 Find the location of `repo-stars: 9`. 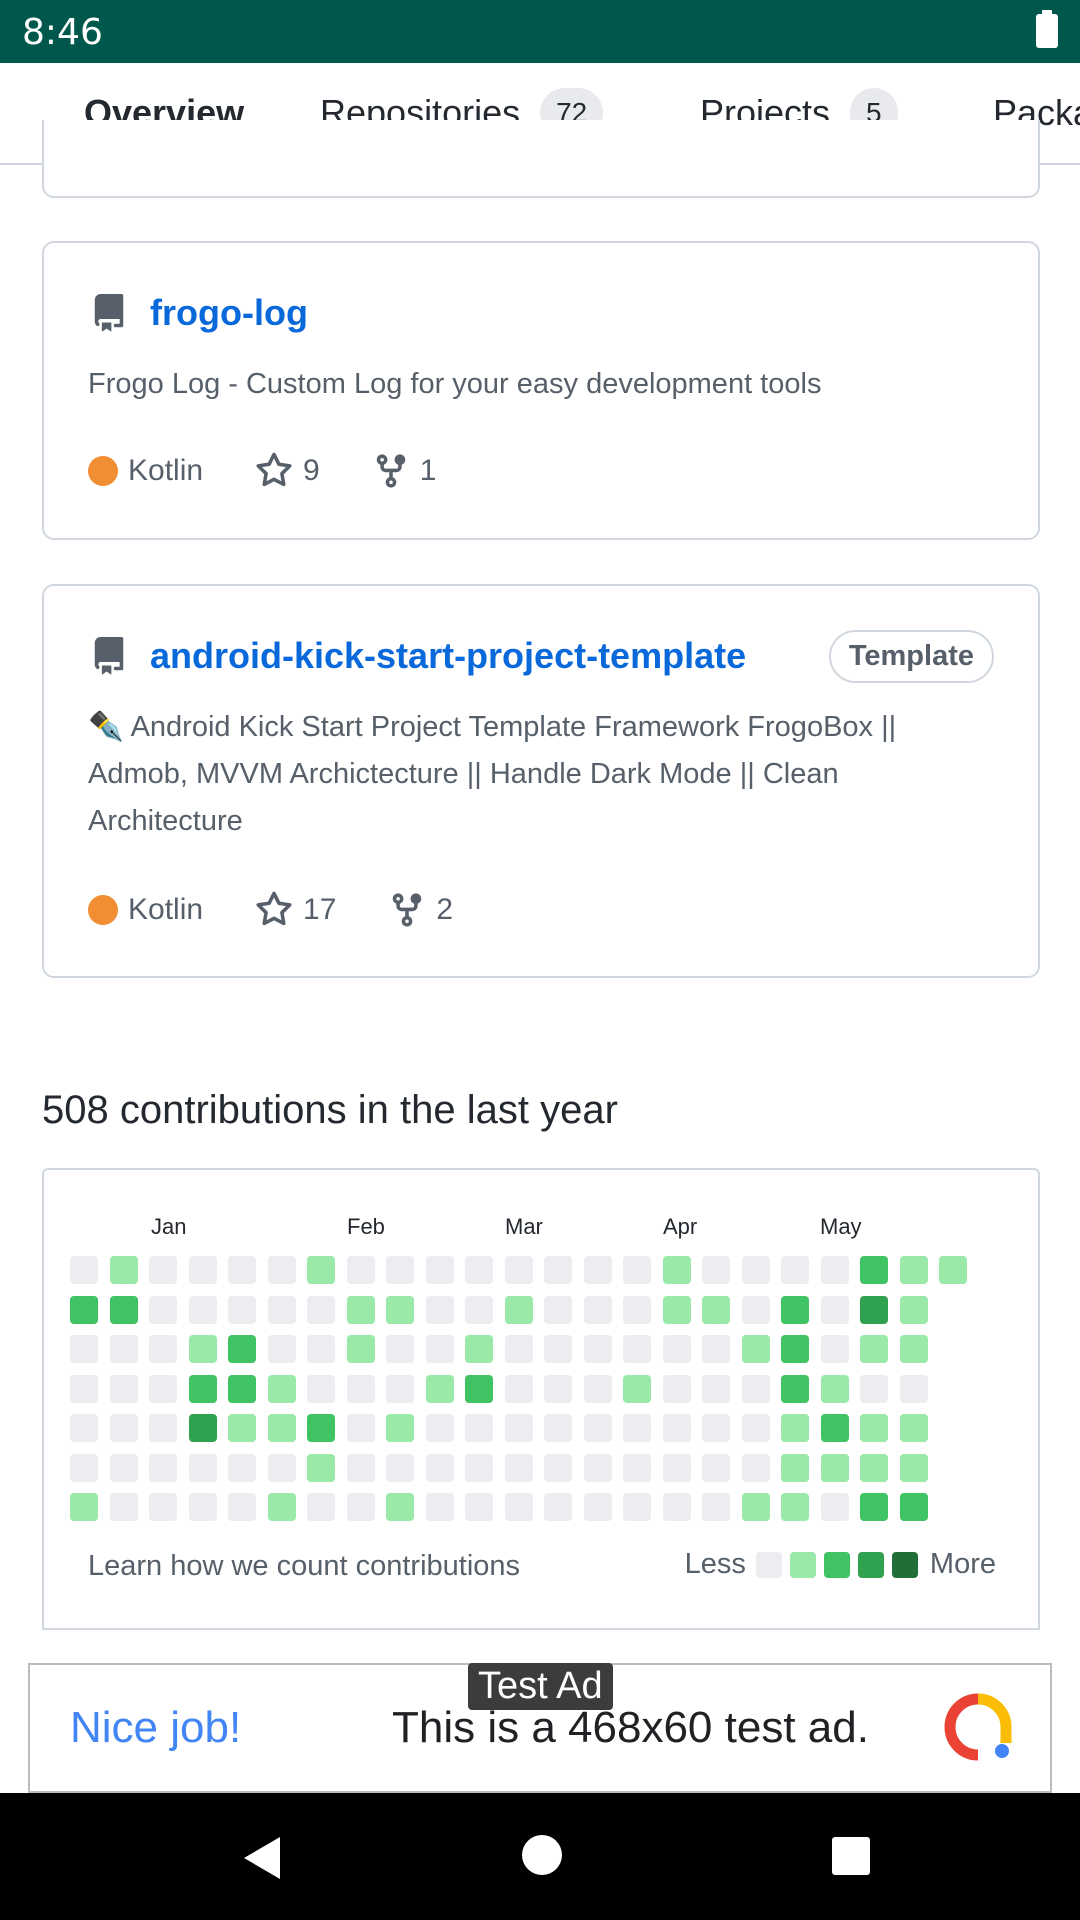

repo-stars: 9 is located at coordinates (287, 471).